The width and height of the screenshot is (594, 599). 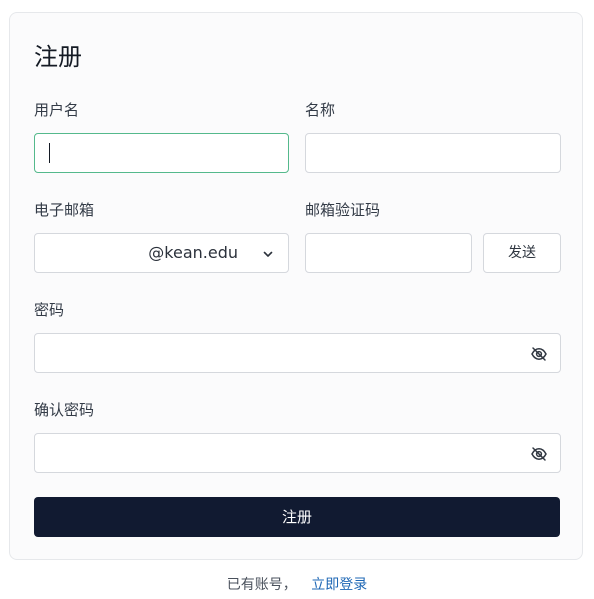 I want to click on name-label: 名称, so click(x=320, y=110).